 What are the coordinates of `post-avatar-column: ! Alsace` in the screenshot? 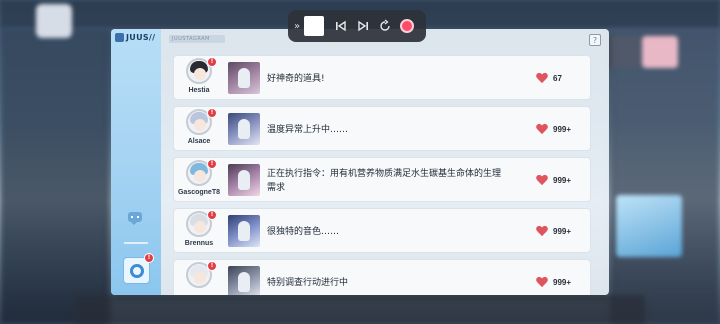 It's located at (199, 129).